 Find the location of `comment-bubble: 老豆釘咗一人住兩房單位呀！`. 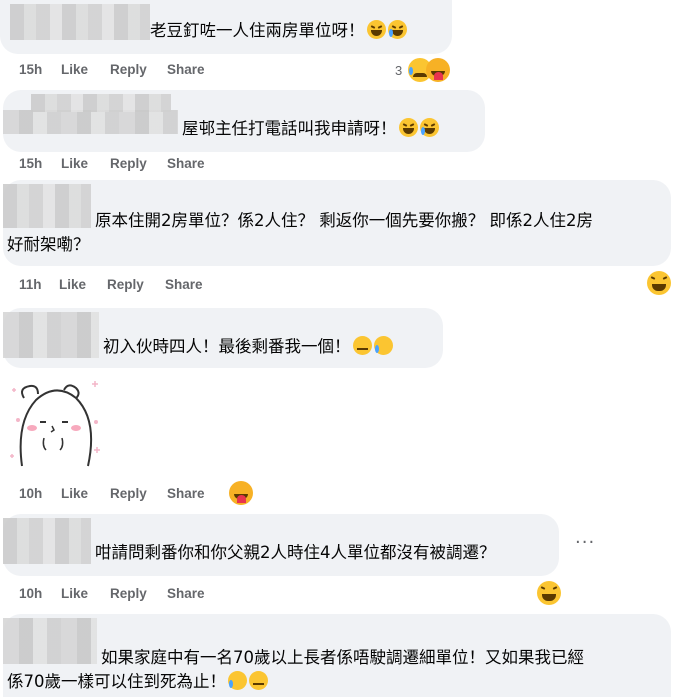

comment-bubble: 老豆釘咗一人住兩房單位呀！ is located at coordinates (226, 27).